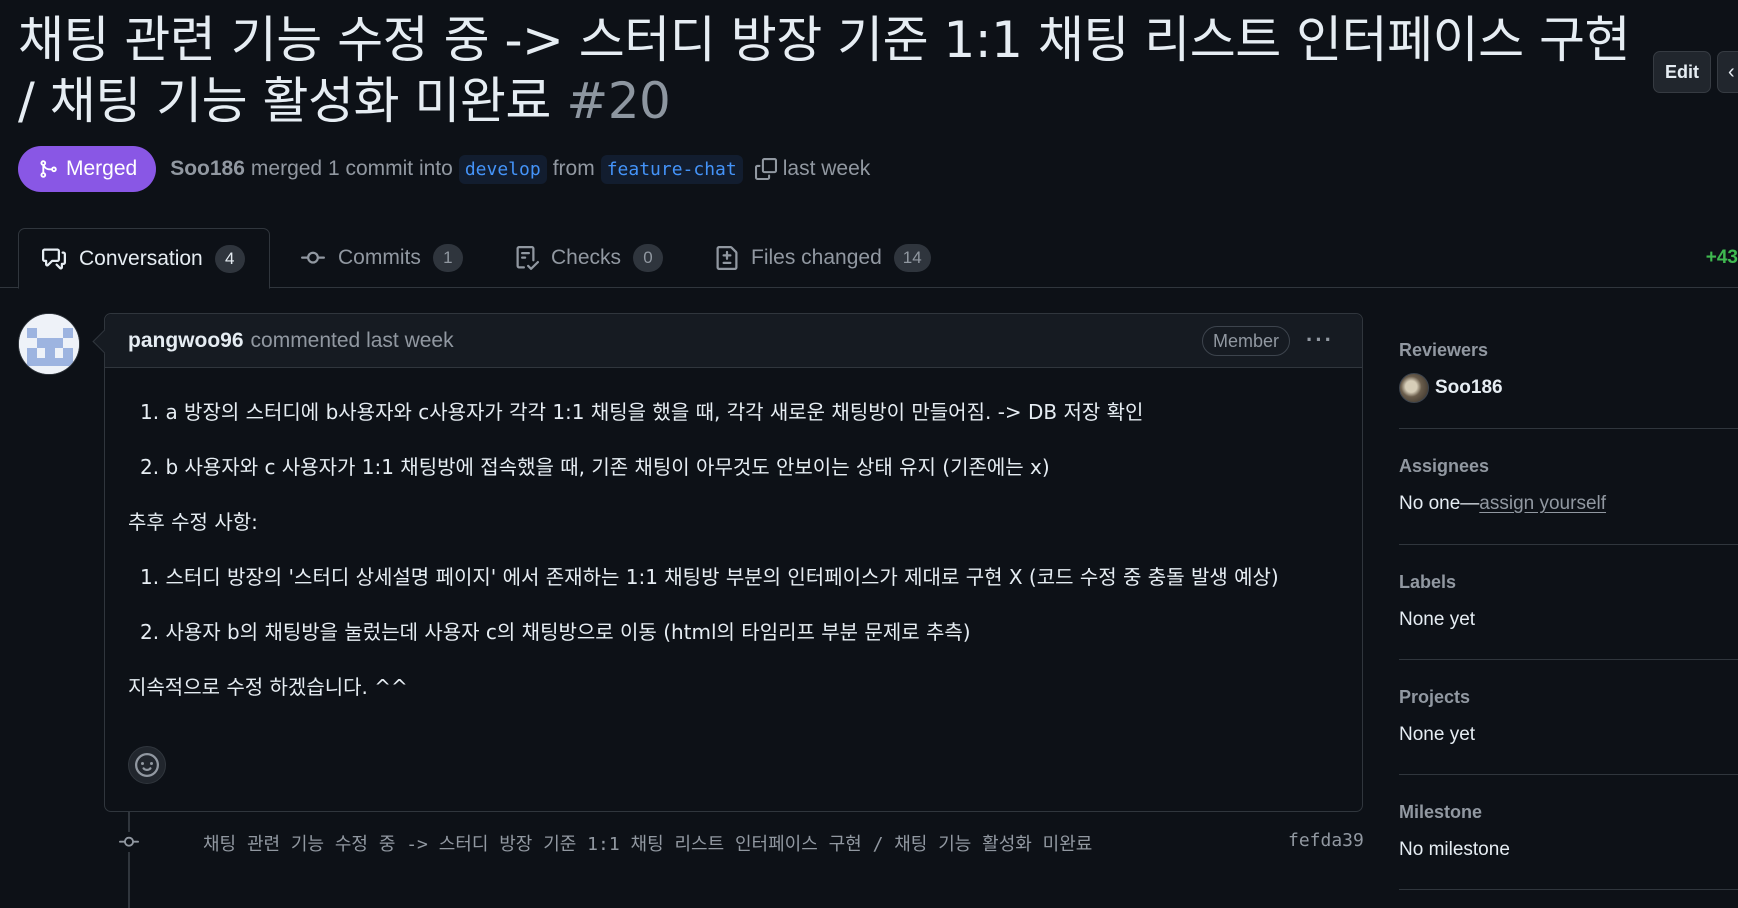 This screenshot has height=908, width=1738. Describe the element at coordinates (527, 258) in the screenshot. I see `checklist-icon` at that location.